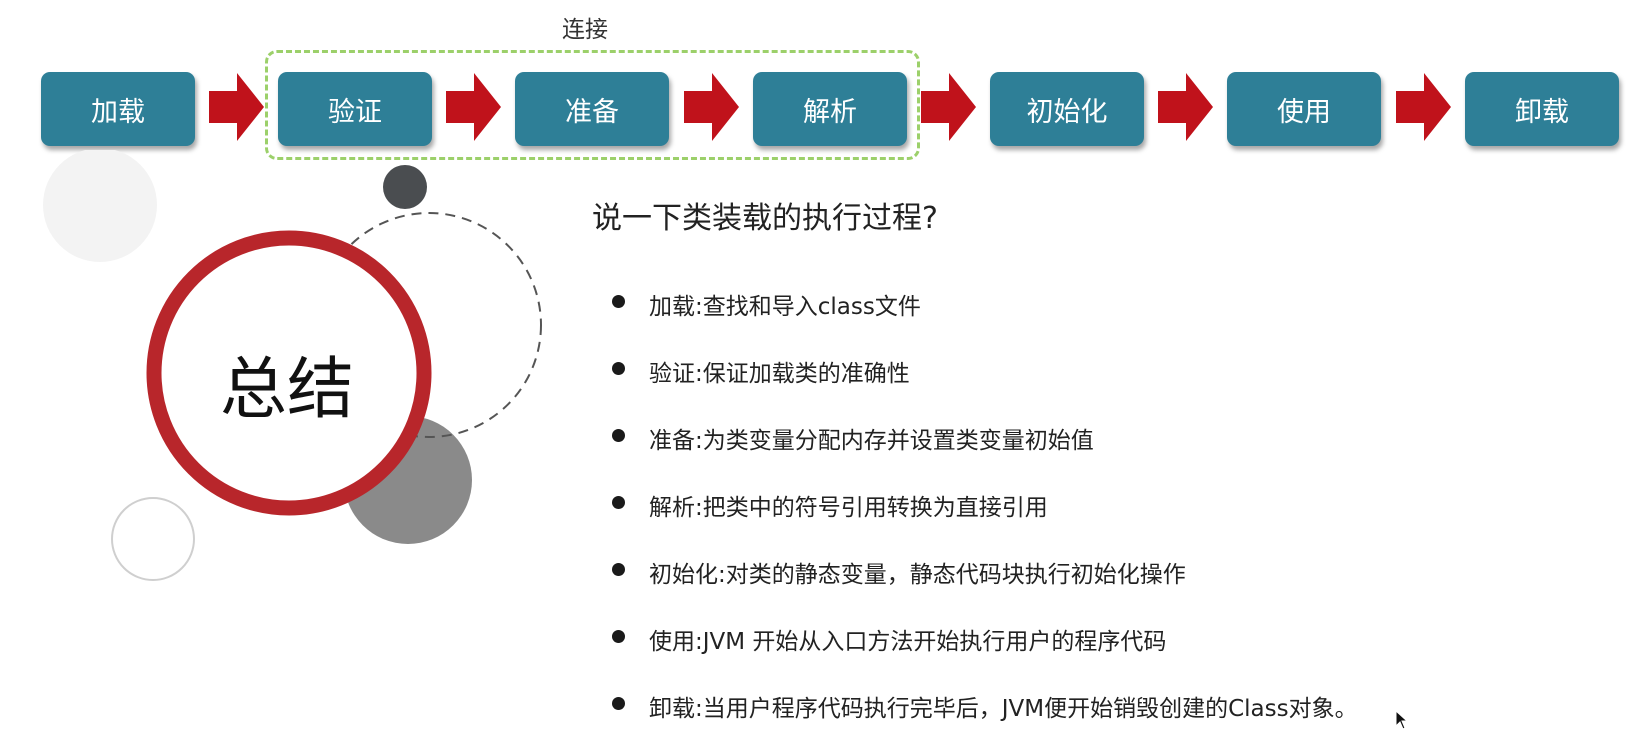 Image resolution: width=1642 pixels, height=756 pixels. What do you see at coordinates (871, 441) in the screenshot?
I see `step-text: 准备:为类变量分配内存并设置类变量初始值` at bounding box center [871, 441].